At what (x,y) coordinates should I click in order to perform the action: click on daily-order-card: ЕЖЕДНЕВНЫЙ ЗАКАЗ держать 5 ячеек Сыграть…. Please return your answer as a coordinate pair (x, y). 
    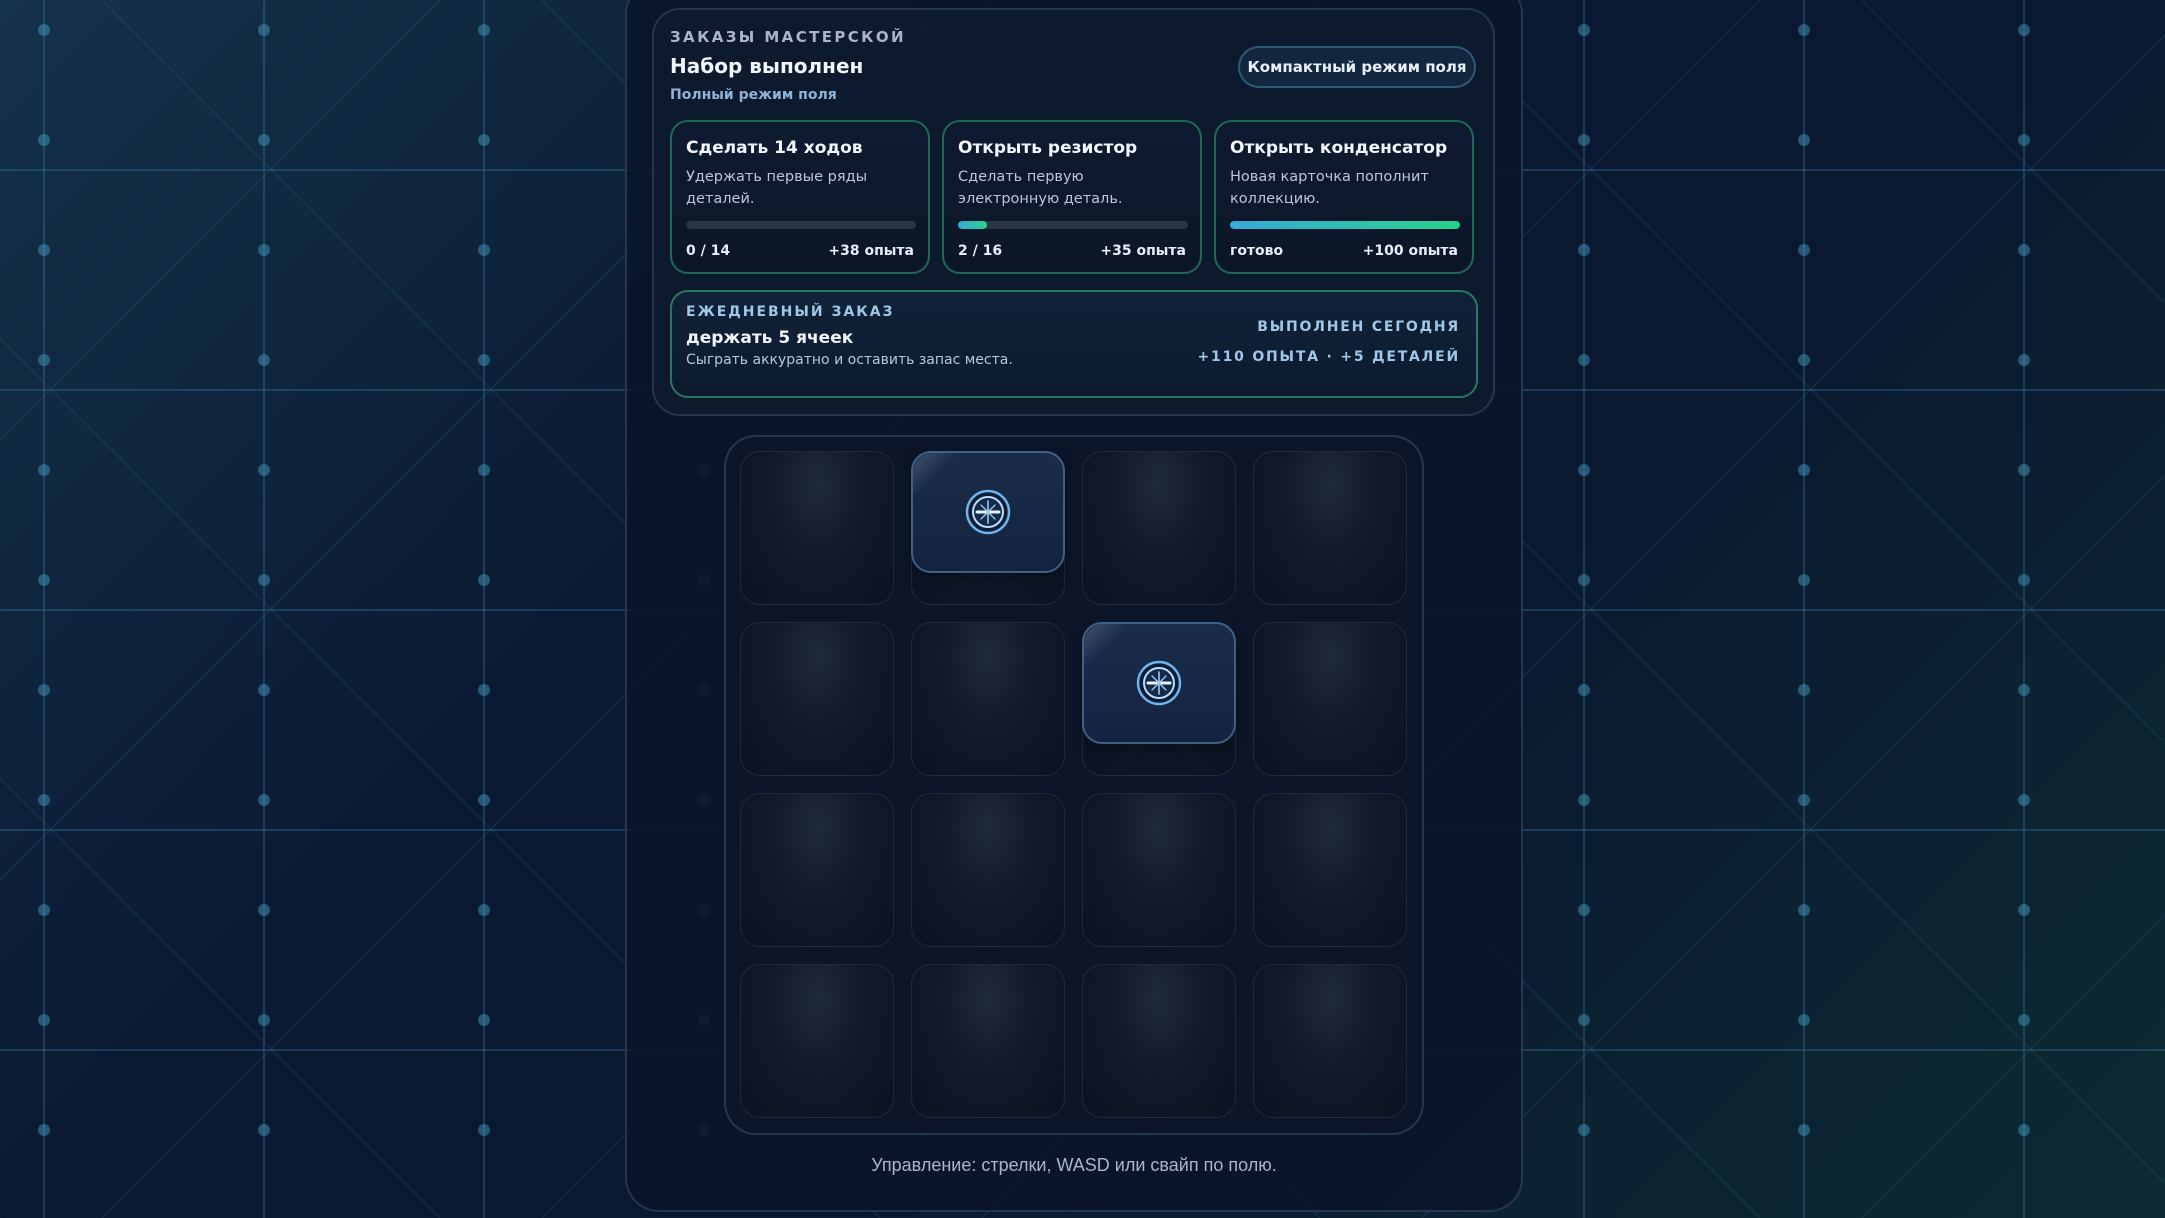
    Looking at the image, I should click on (1074, 344).